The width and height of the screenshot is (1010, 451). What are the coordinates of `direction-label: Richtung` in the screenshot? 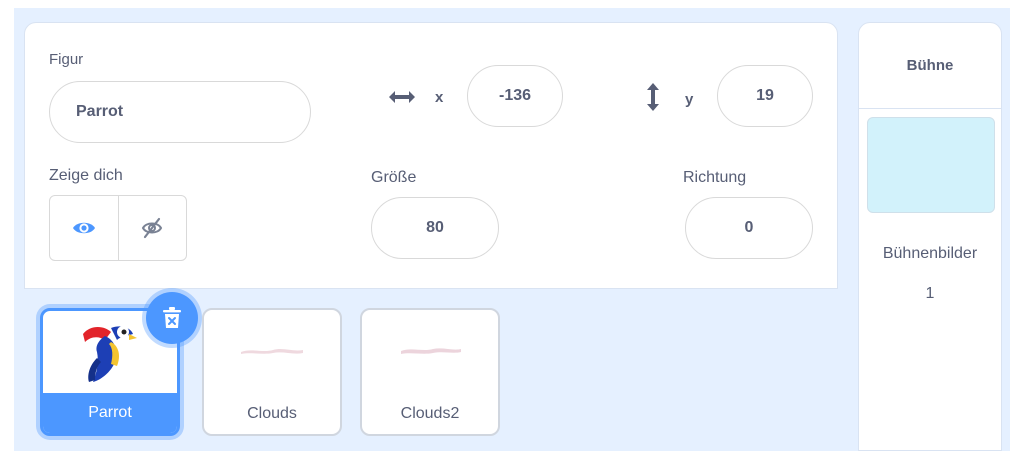 It's located at (715, 177).